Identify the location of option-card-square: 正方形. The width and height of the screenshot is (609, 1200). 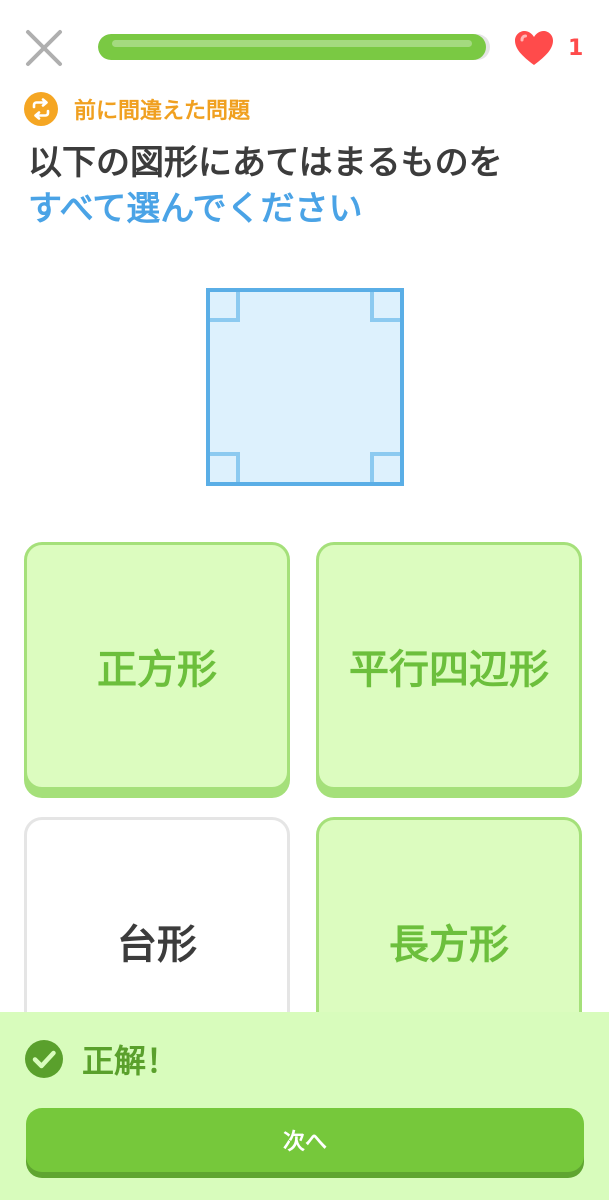
(157, 666).